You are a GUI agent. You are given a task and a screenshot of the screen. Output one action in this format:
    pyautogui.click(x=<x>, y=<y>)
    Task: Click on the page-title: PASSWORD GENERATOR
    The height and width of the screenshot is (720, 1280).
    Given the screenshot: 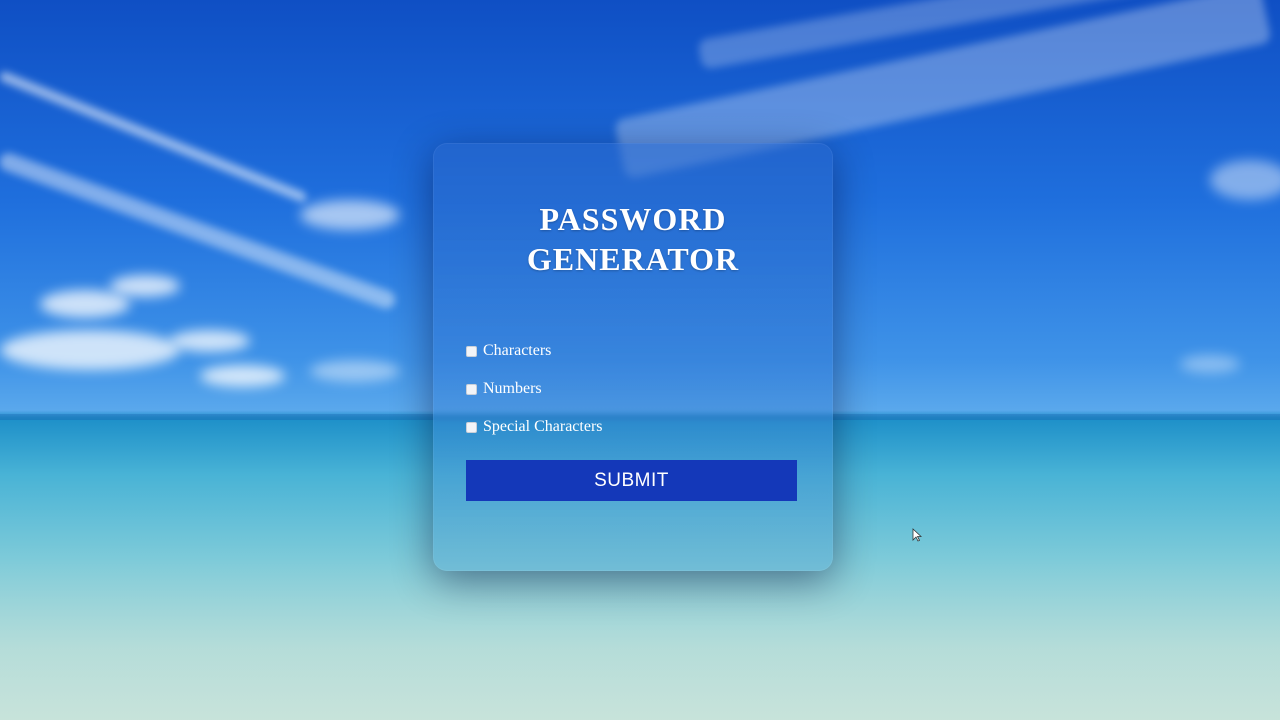 What is the action you would take?
    pyautogui.click(x=633, y=239)
    